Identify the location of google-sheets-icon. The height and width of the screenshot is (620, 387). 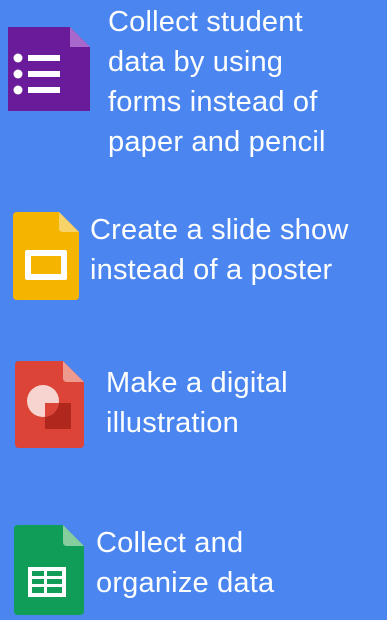
(49, 570).